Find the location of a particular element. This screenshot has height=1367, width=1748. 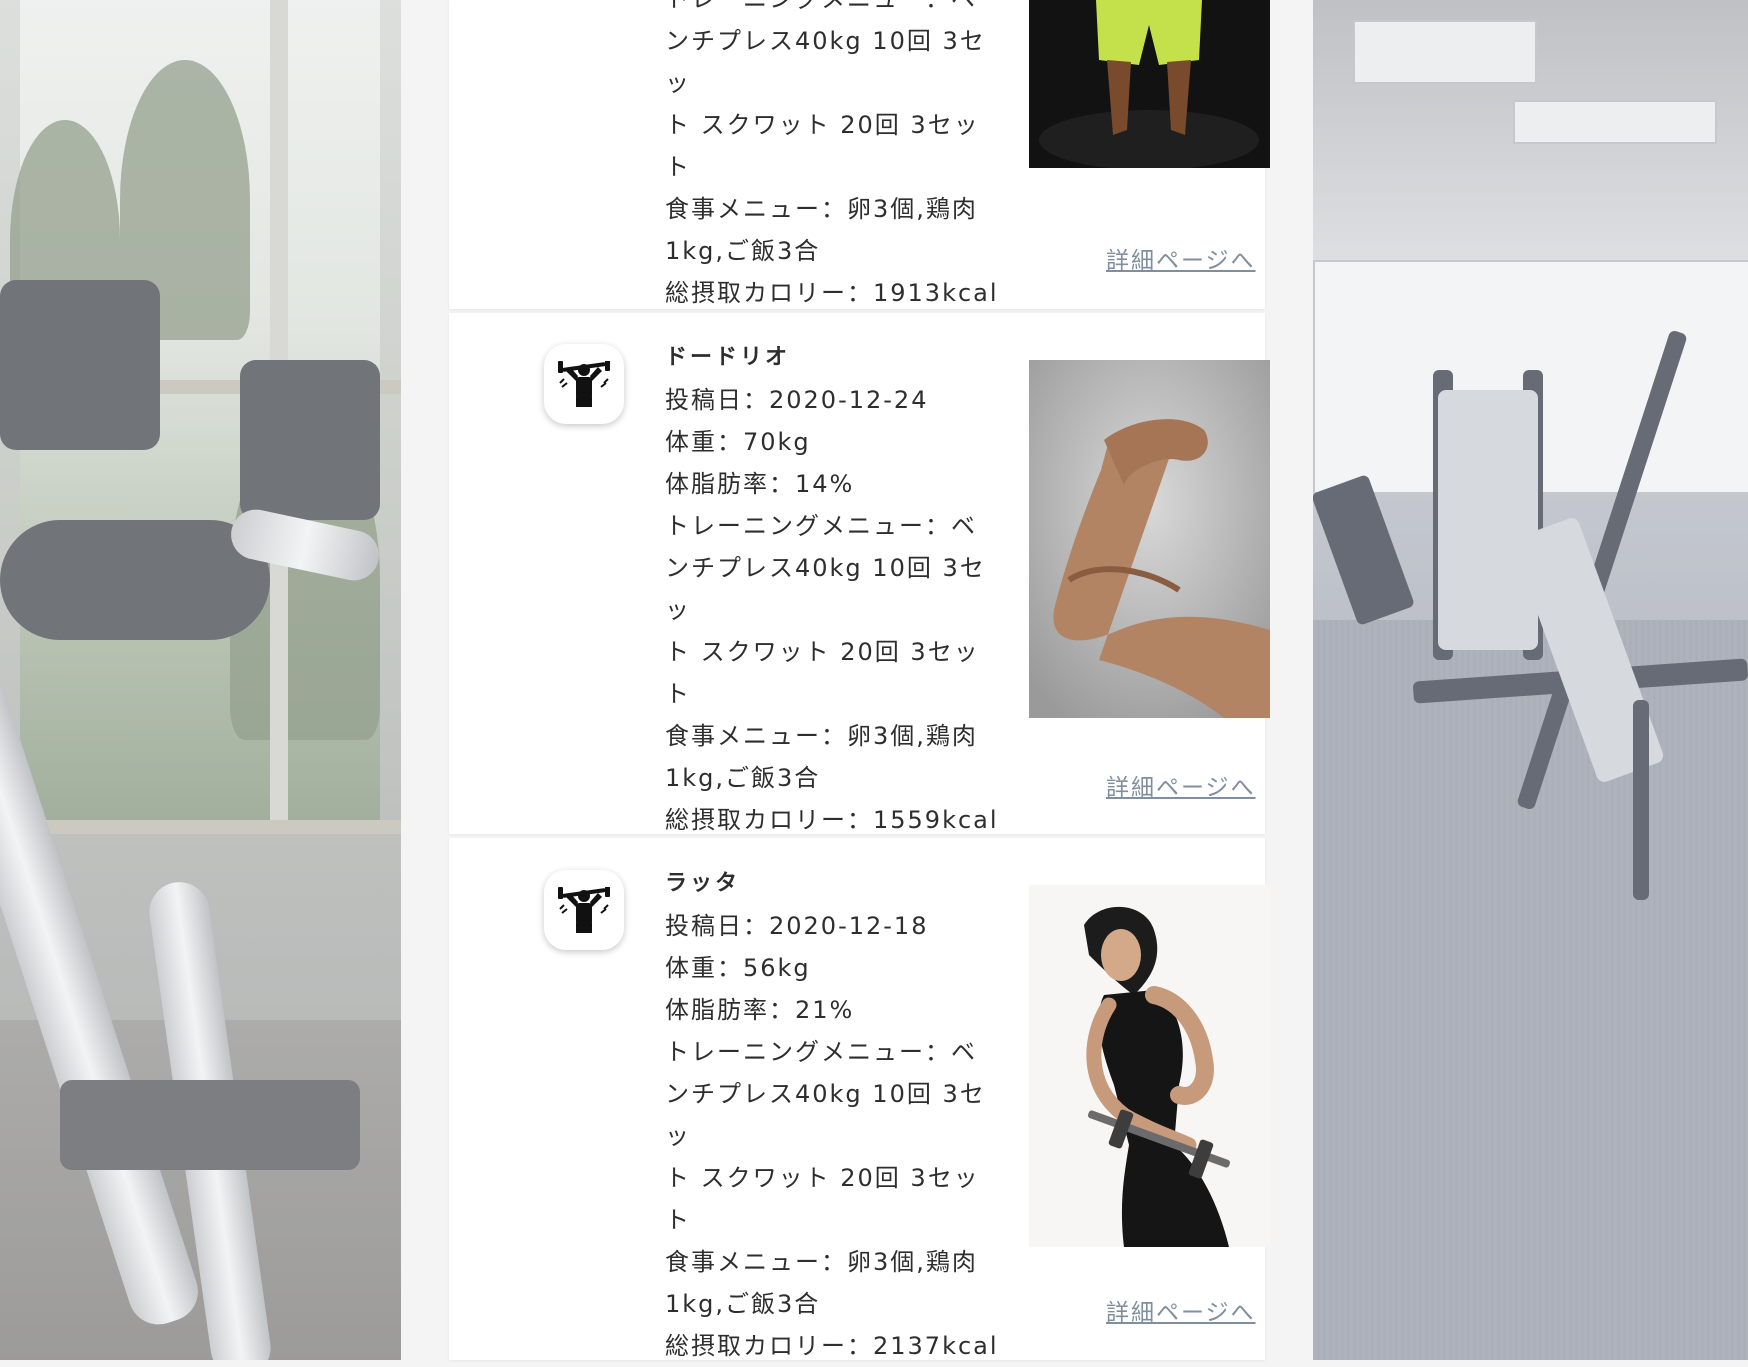

total-calories: 総摂取カロリー：1913kcal is located at coordinates (832, 293).